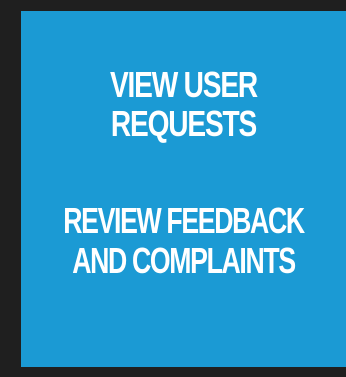  I want to click on view-user-requests-line-1: VIEW USER, so click(183, 84).